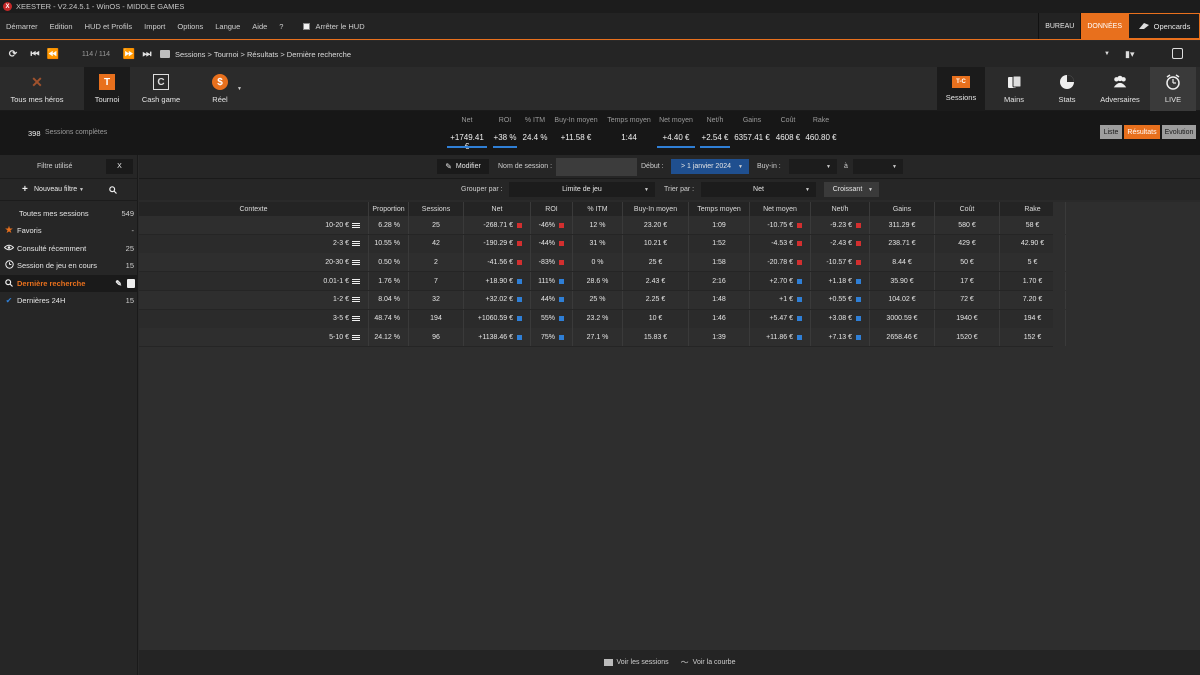  Describe the element at coordinates (281, 26) in the screenshot. I see `menu-help: ?` at that location.